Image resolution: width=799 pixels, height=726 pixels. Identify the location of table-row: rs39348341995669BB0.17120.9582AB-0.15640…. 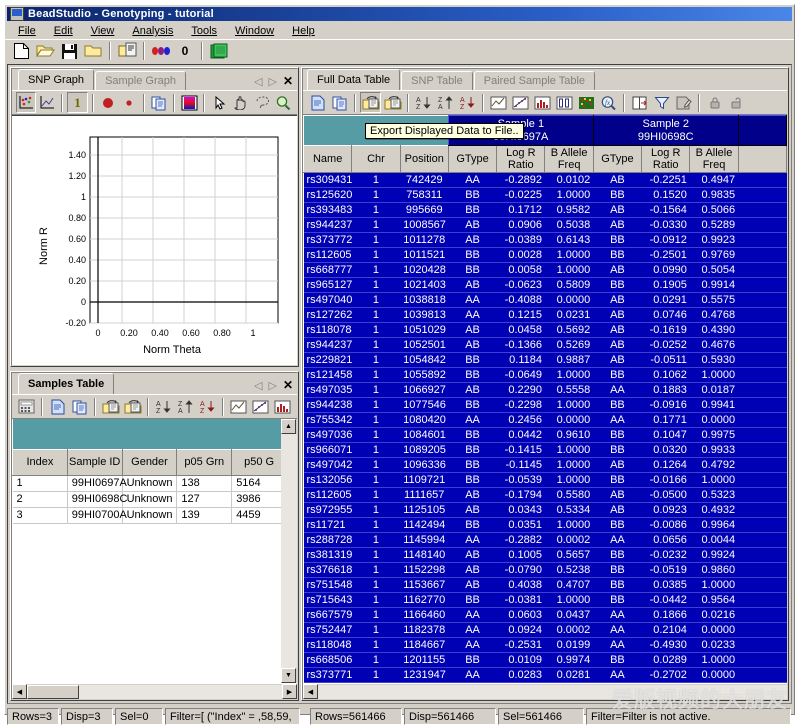
(545, 210).